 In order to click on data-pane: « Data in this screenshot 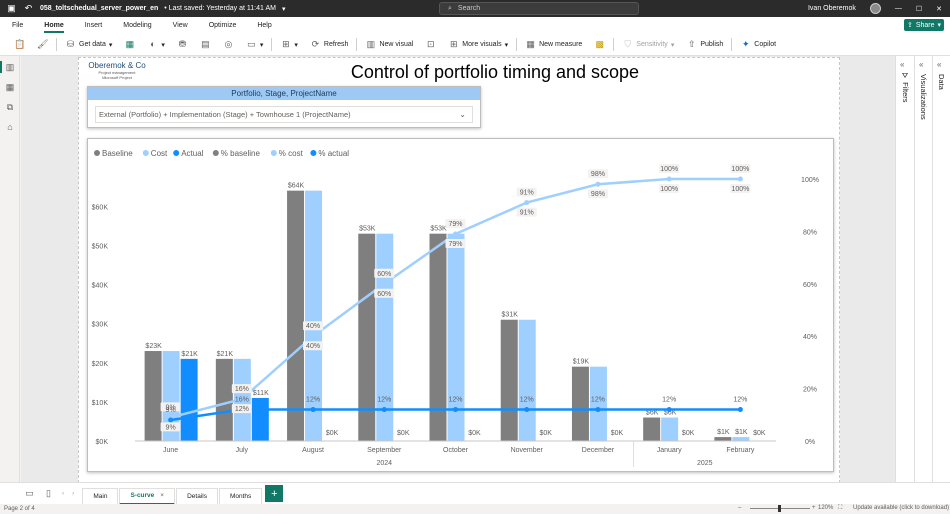, I will do `click(941, 269)`.